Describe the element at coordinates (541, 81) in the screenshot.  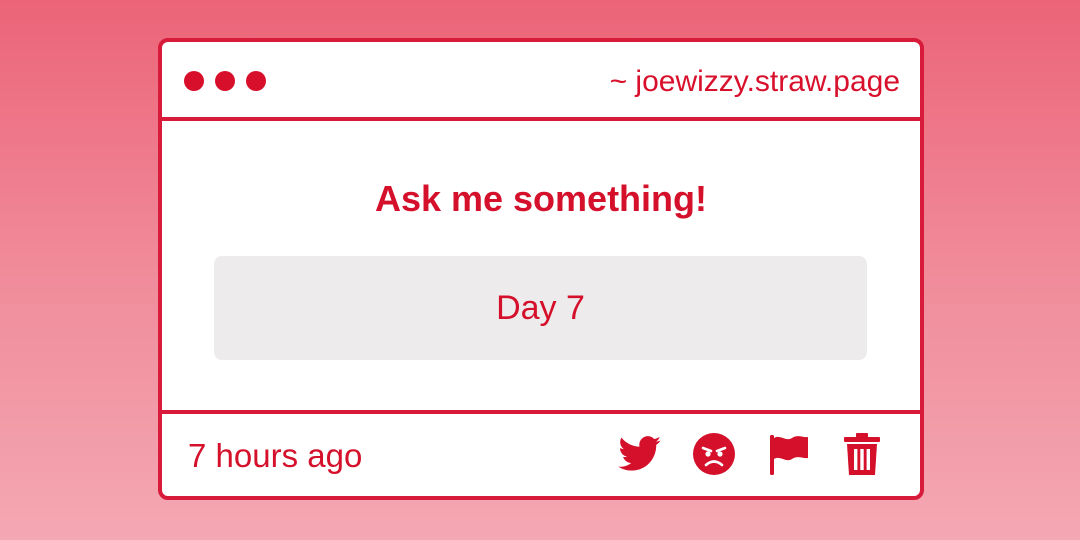
I see `window-titlebar: ~ joewizzy.straw.page` at that location.